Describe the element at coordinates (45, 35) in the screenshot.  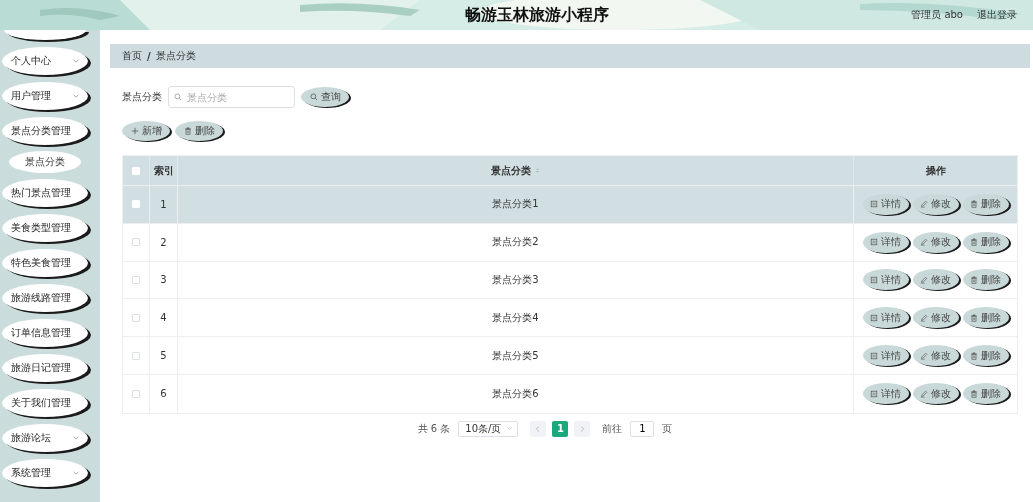
I see `sidebar-item` at that location.